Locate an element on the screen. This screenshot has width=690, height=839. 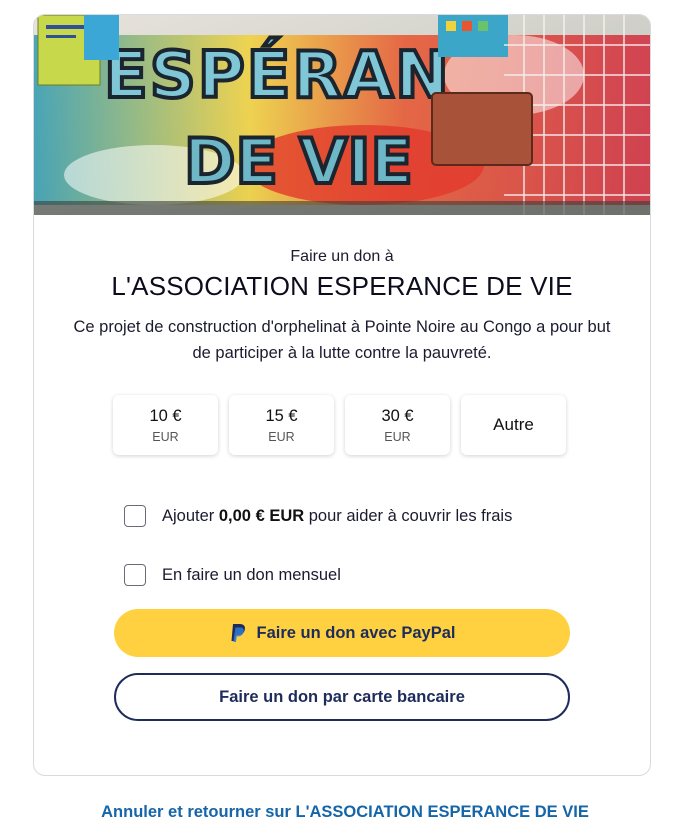
card-button-label: Faire un don par carte bancaire is located at coordinates (342, 696).